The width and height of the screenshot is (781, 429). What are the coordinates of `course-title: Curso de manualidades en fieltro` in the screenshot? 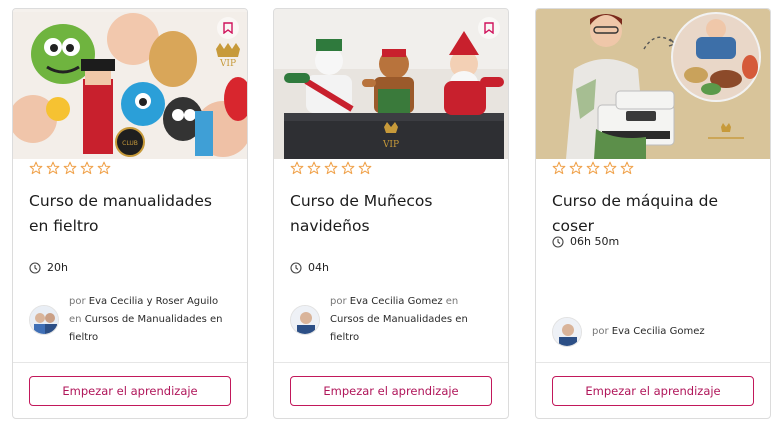 It's located at (131, 214).